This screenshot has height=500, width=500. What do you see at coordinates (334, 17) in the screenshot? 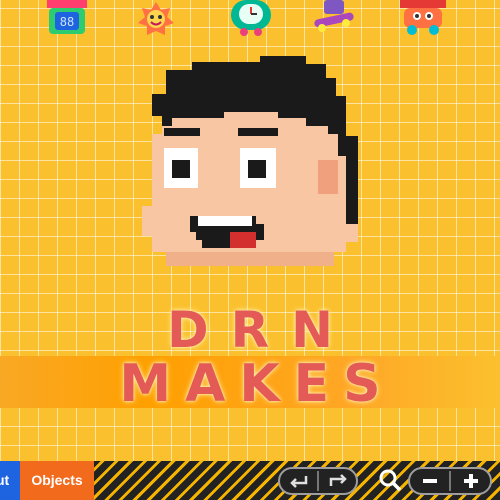
I see `skateboard-sticker-icon` at bounding box center [334, 17].